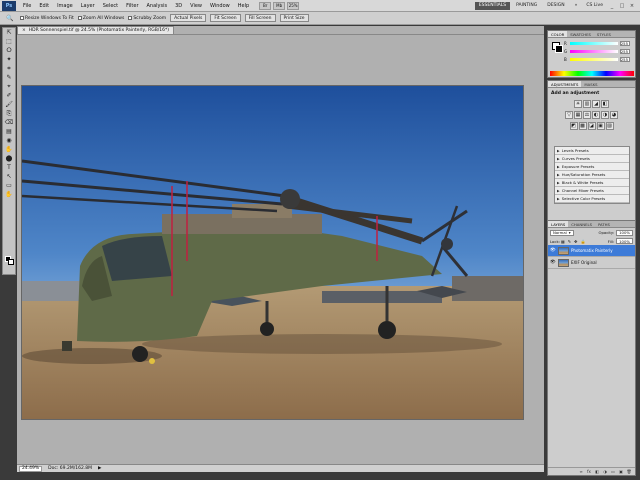 The height and width of the screenshot is (480, 640). Describe the element at coordinates (65, 6) in the screenshot. I see `menu-image: Image` at that location.